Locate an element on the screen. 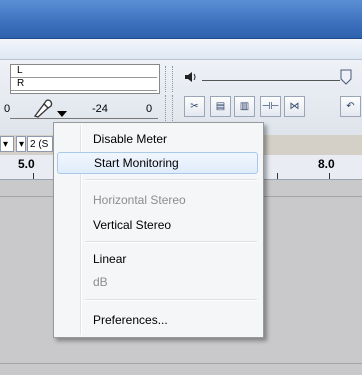  meter-left-channel: L is located at coordinates (84, 71).